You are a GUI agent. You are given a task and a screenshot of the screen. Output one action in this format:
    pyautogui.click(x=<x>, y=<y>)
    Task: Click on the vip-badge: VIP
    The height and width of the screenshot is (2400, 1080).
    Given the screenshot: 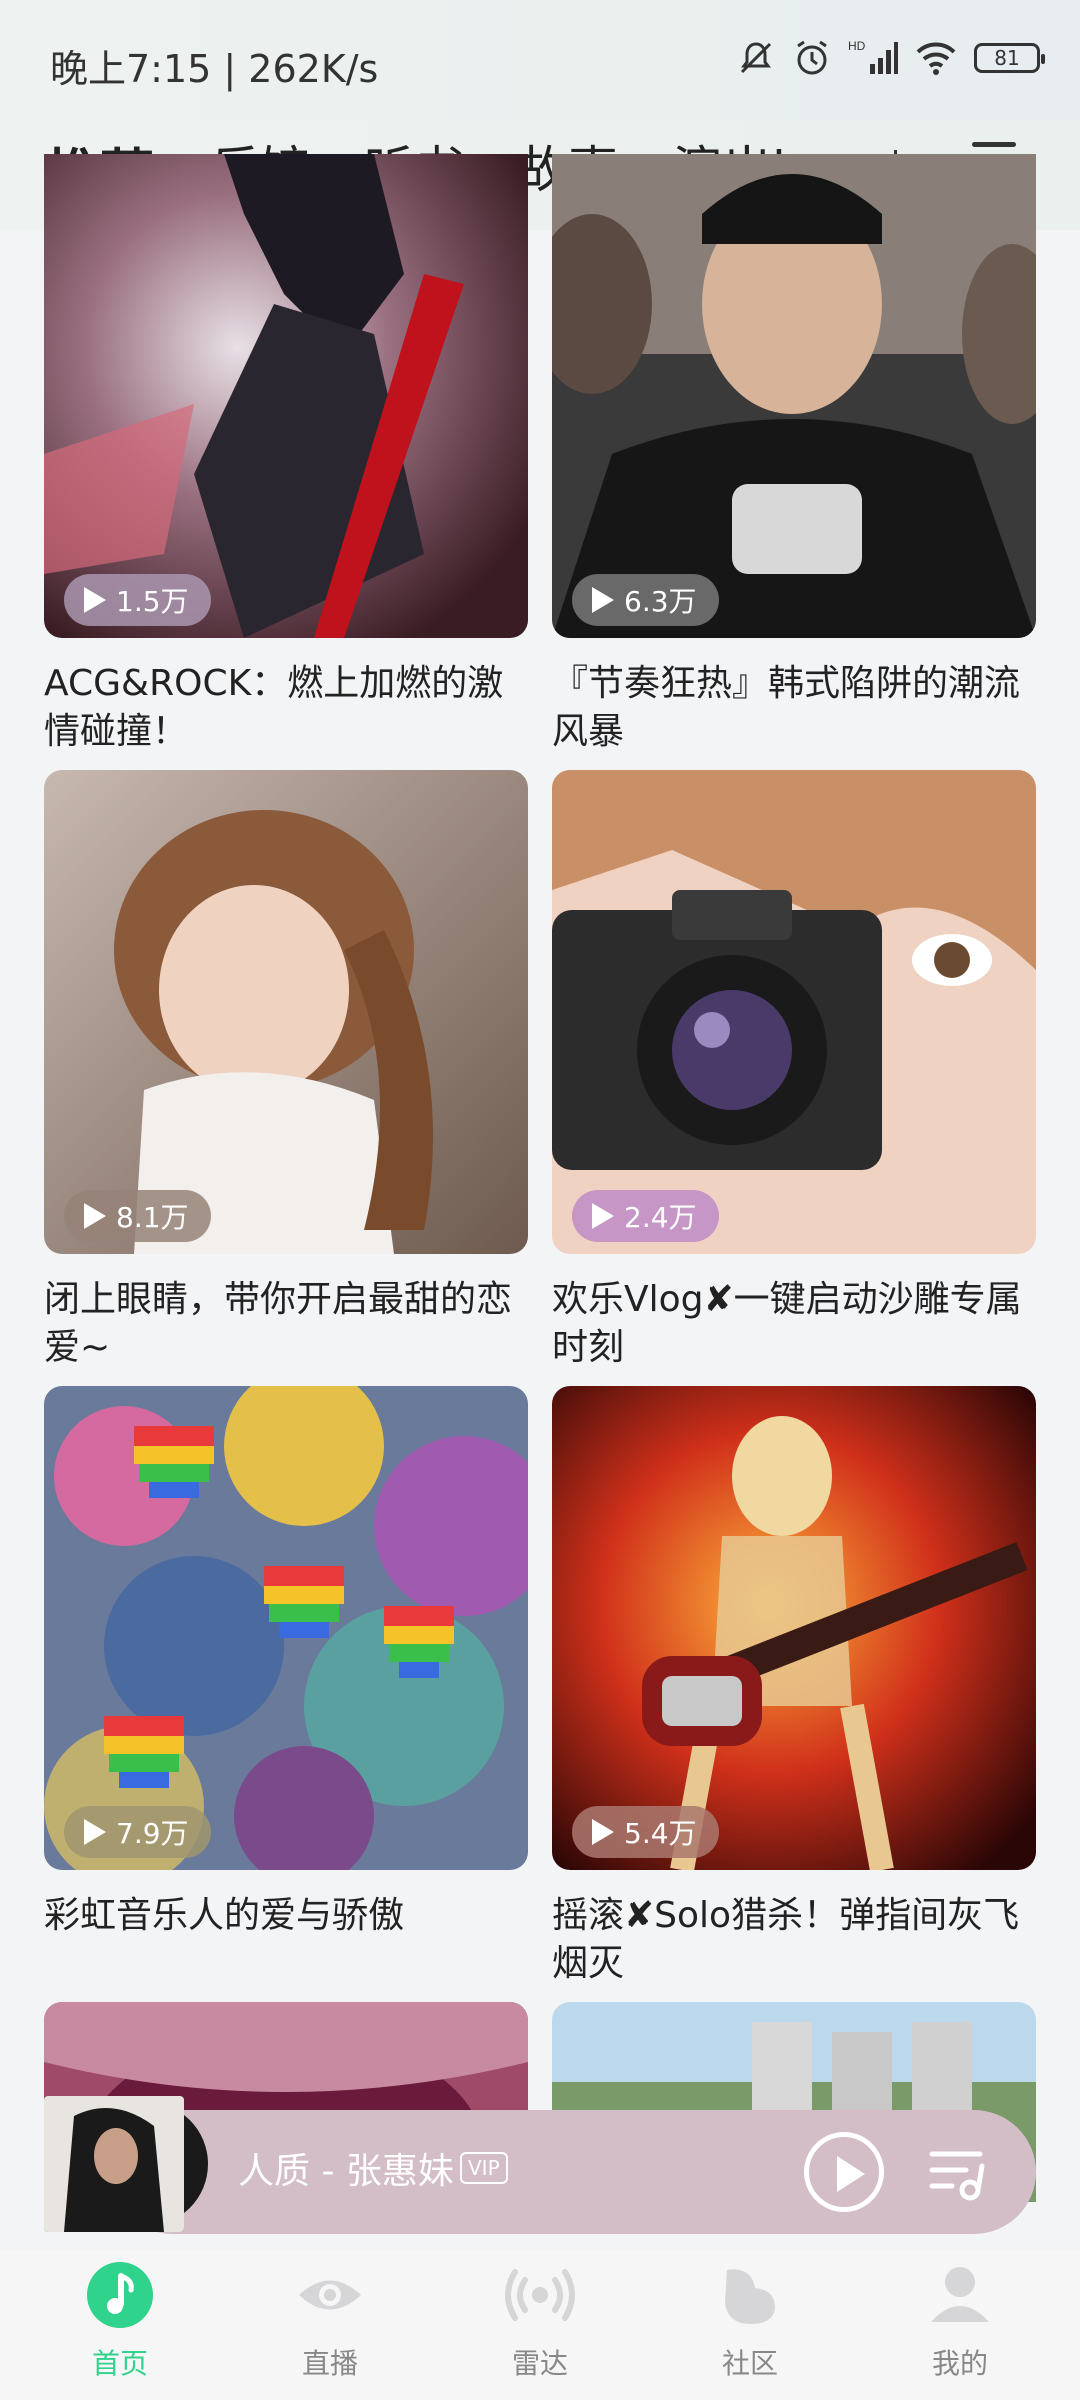 What is the action you would take?
    pyautogui.click(x=484, y=2168)
    